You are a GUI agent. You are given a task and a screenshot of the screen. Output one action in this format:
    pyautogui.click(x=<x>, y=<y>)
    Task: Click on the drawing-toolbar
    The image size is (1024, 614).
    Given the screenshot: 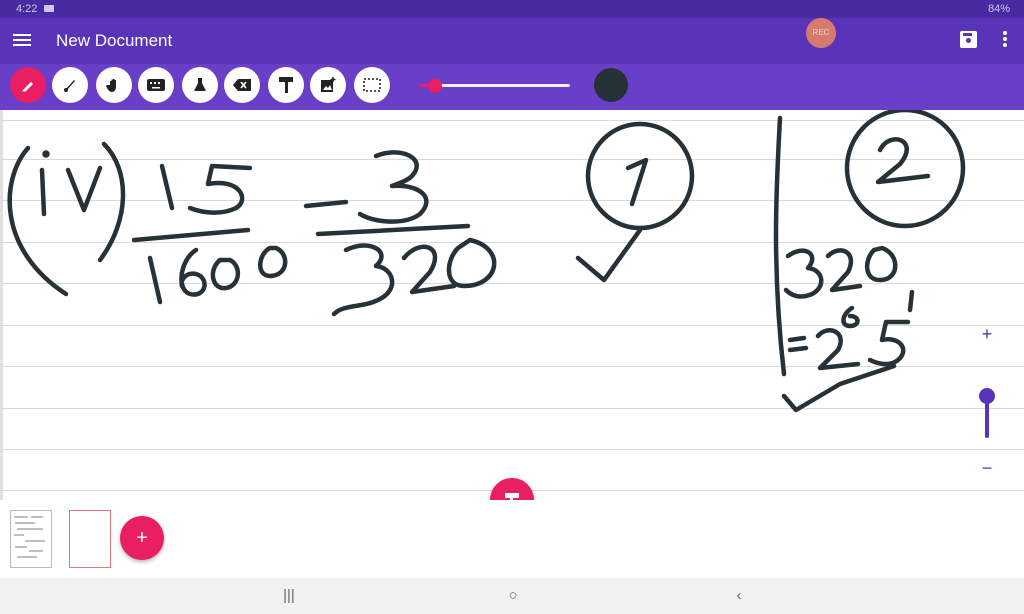 What is the action you would take?
    pyautogui.click(x=512, y=87)
    